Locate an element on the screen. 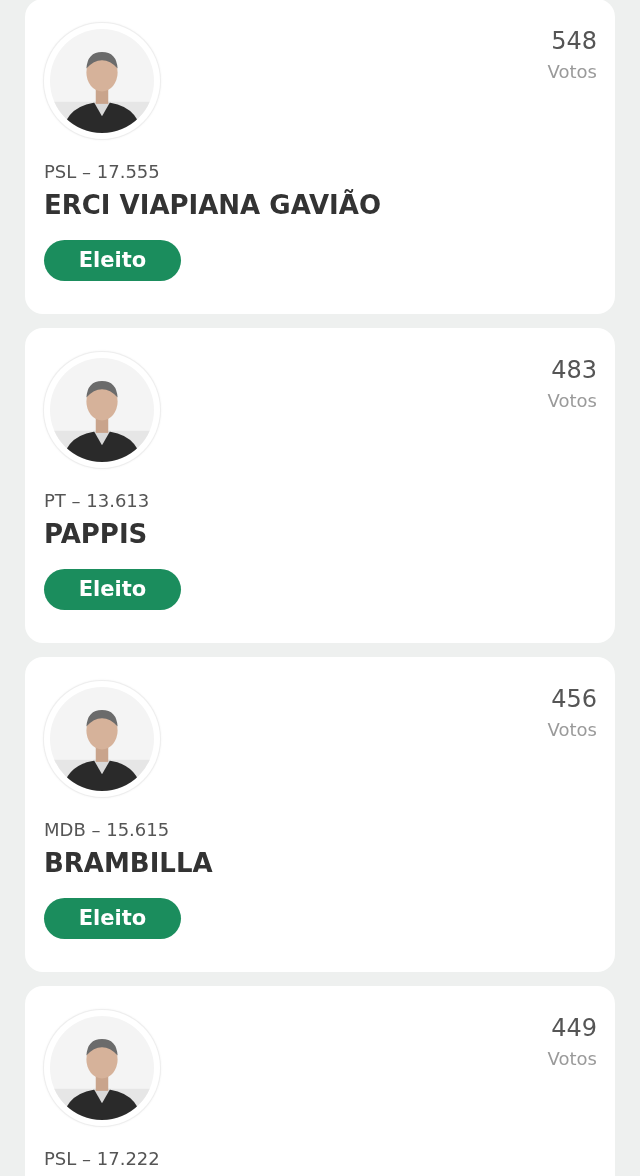  party-number: MDB – 15.615 is located at coordinates (107, 829).